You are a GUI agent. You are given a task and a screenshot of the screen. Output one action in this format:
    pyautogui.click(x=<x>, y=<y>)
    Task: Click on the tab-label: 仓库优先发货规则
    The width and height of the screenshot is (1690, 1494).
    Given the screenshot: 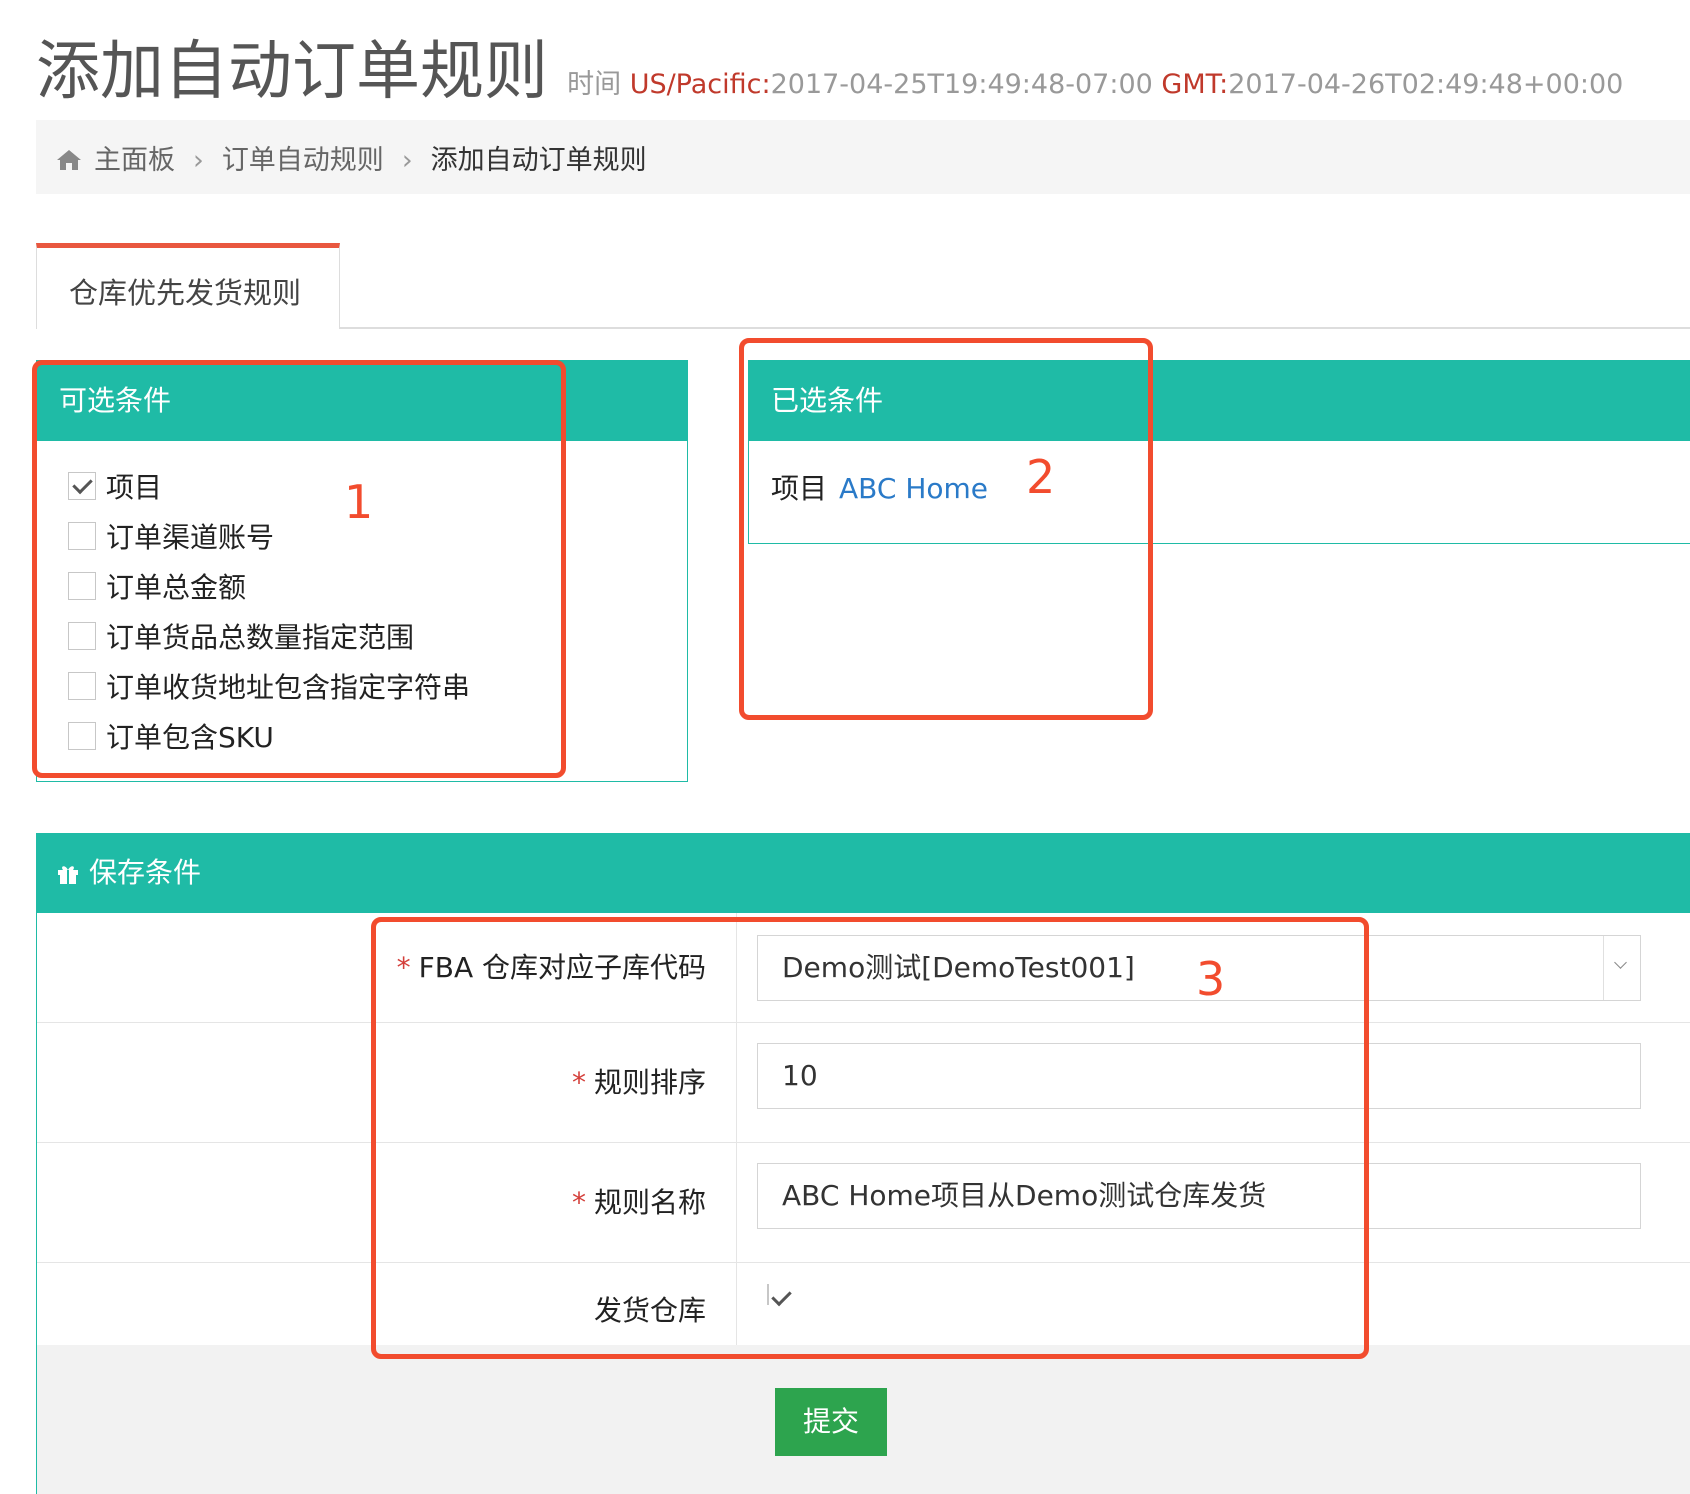 What is the action you would take?
    pyautogui.click(x=185, y=293)
    